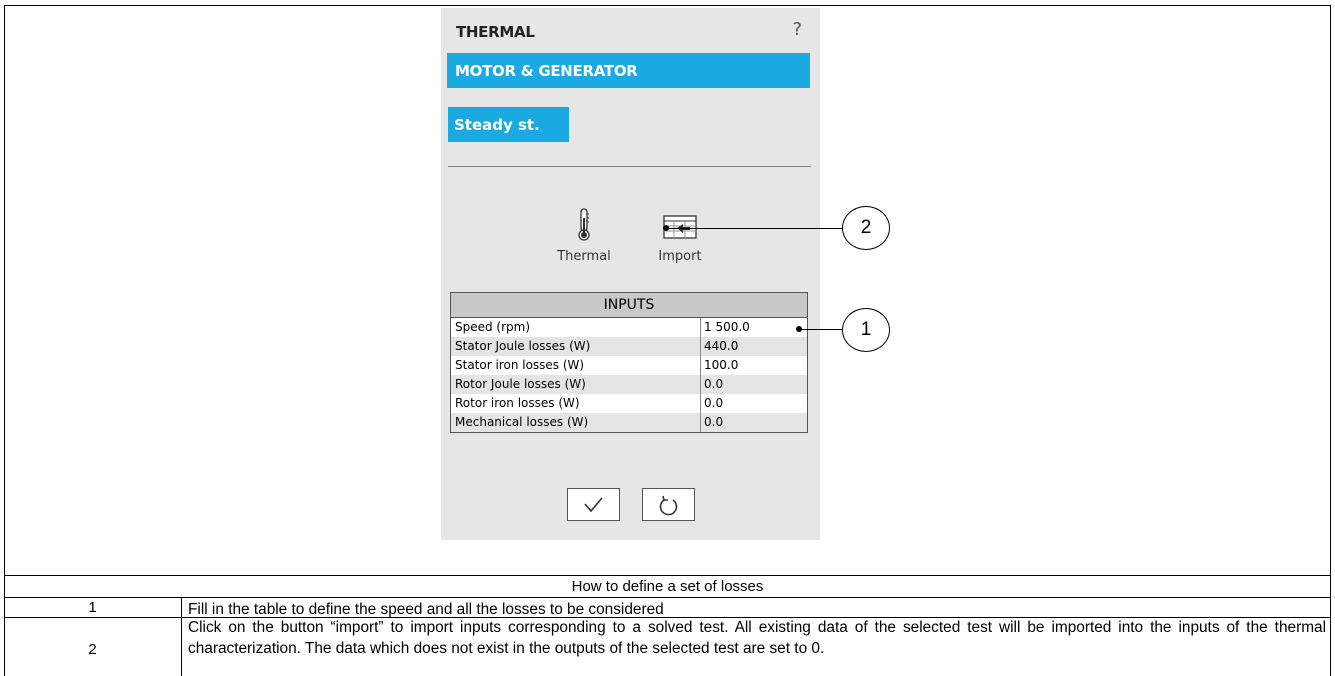  Describe the element at coordinates (576, 403) in the screenshot. I see `input-label: Rotor iron losses (W)` at that location.